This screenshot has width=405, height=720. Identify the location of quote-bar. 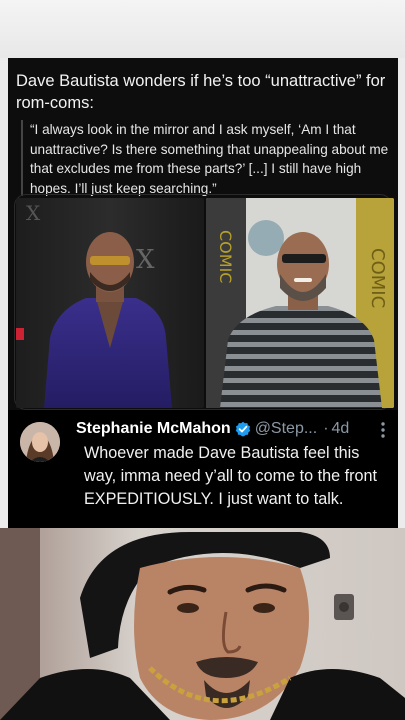
(22, 158).